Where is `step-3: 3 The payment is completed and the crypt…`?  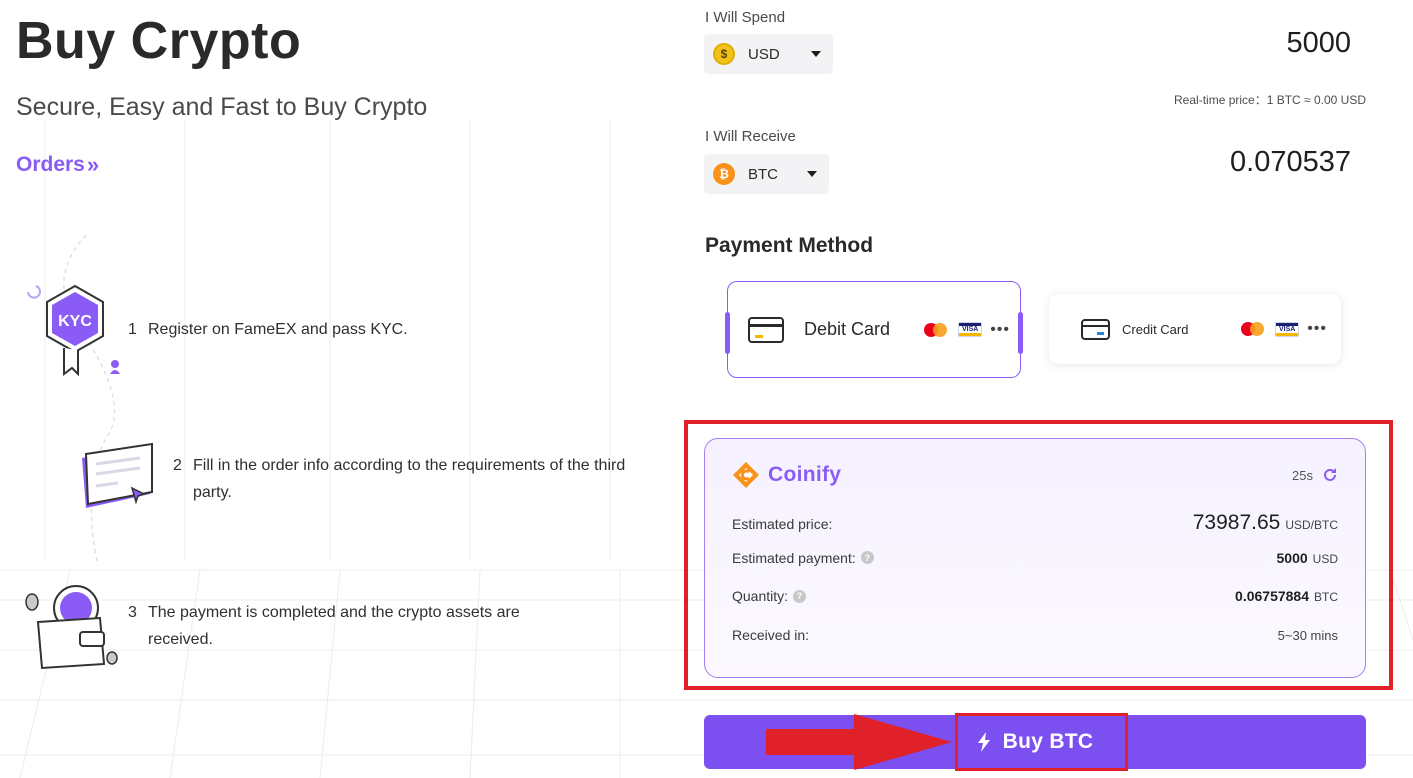 step-3: 3 The payment is completed and the crypt… is located at coordinates (358, 626).